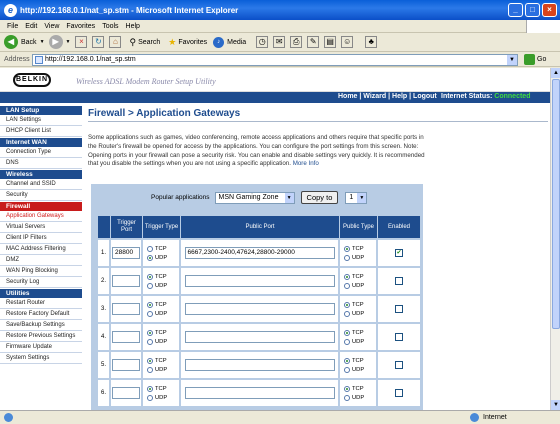 This screenshot has height=424, width=560. Describe the element at coordinates (330, 42) in the screenshot. I see `discuss-icon: ▤` at that location.